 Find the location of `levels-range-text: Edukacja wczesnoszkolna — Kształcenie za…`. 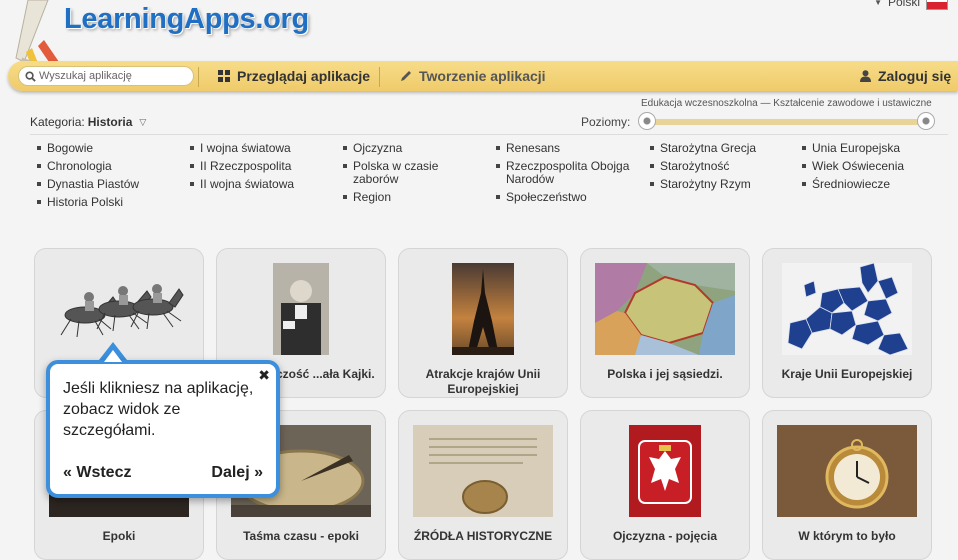

levels-range-text: Edukacja wczesnoszkolna — Kształcenie za… is located at coordinates (786, 103).